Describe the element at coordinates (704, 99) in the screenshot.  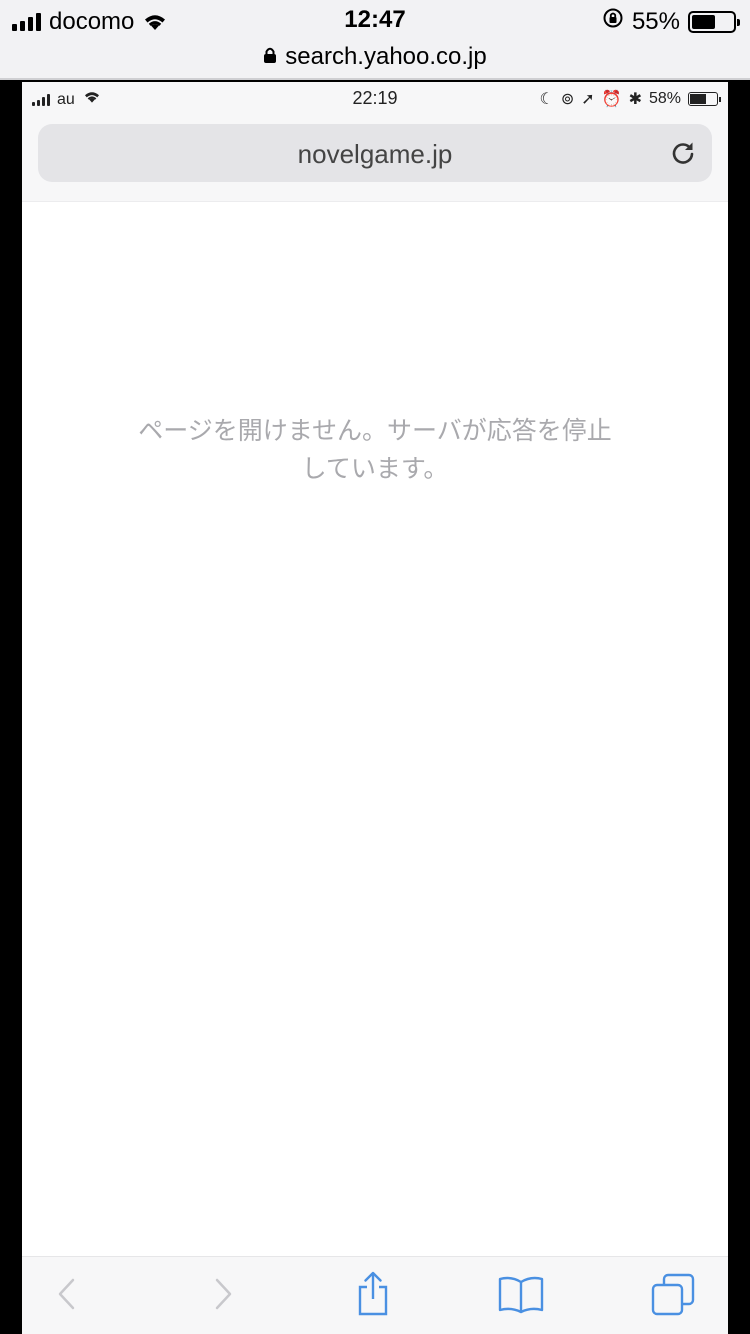
I see `inner-battery-icon` at that location.